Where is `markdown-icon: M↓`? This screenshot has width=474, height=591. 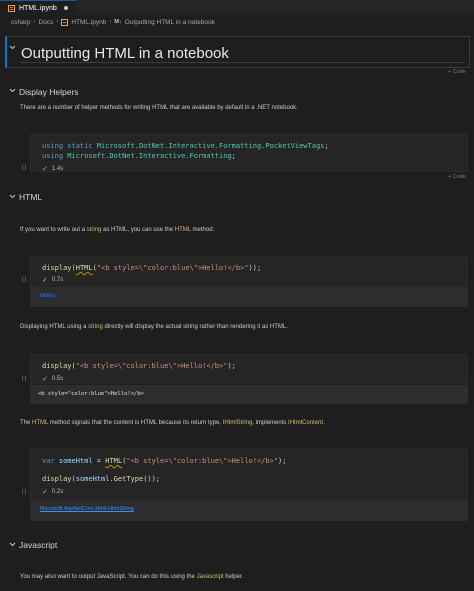
markdown-icon: M↓ is located at coordinates (118, 22).